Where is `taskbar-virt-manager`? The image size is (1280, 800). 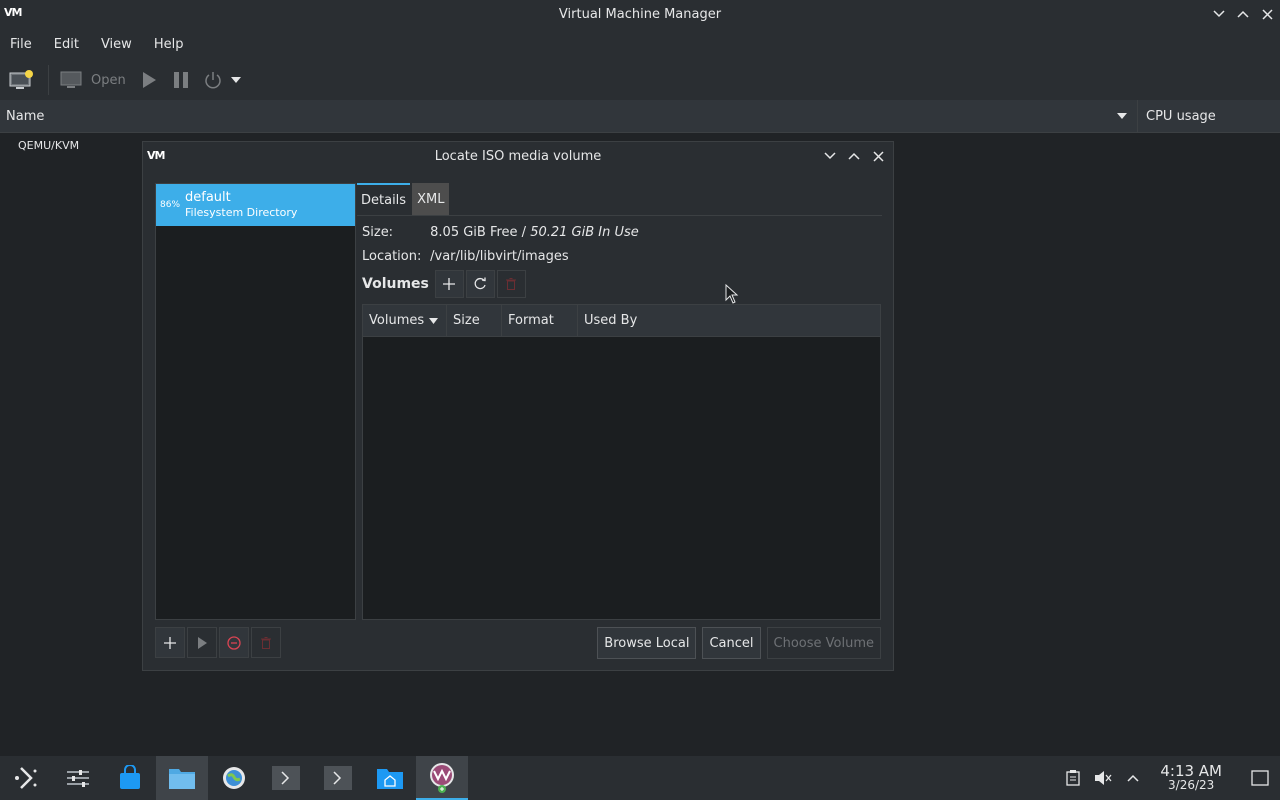 taskbar-virt-manager is located at coordinates (442, 778).